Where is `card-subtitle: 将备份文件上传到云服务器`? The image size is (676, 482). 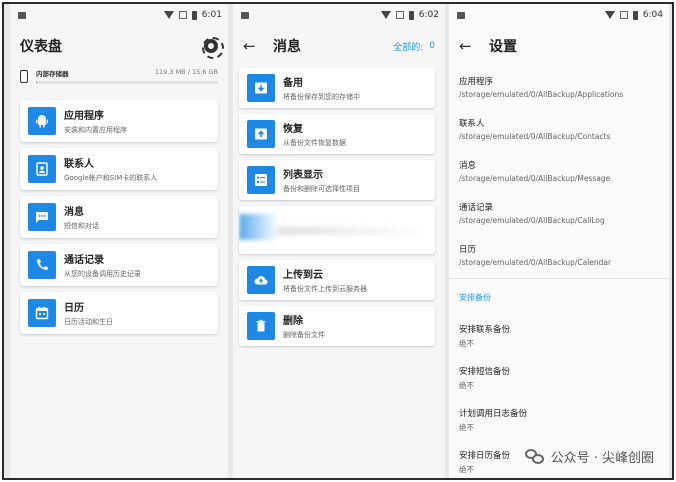 card-subtitle: 将备份文件上传到云服务器 is located at coordinates (325, 289).